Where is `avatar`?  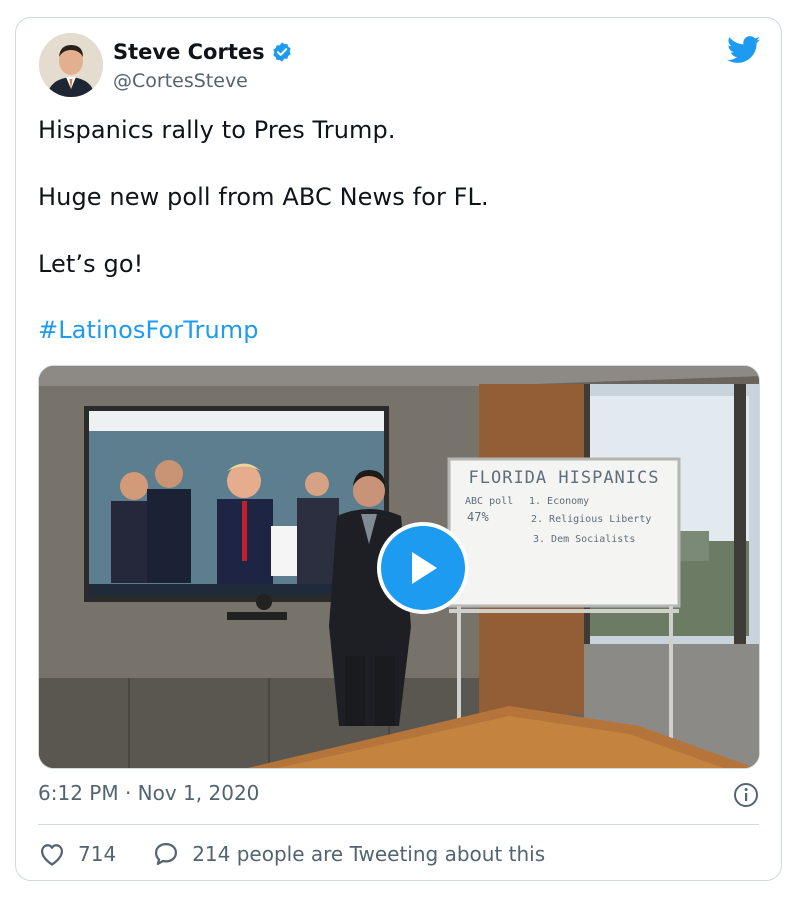
avatar is located at coordinates (71, 65).